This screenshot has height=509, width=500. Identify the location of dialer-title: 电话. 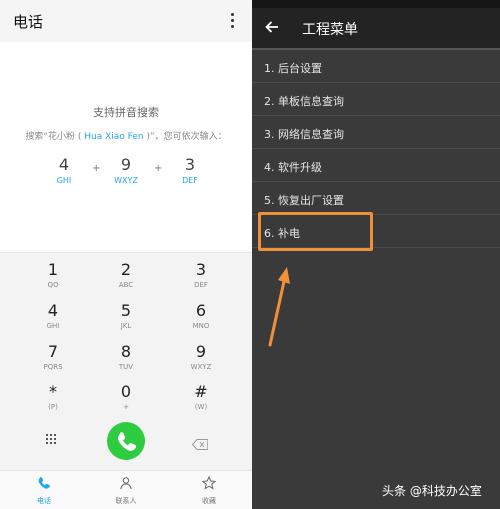
(28, 22).